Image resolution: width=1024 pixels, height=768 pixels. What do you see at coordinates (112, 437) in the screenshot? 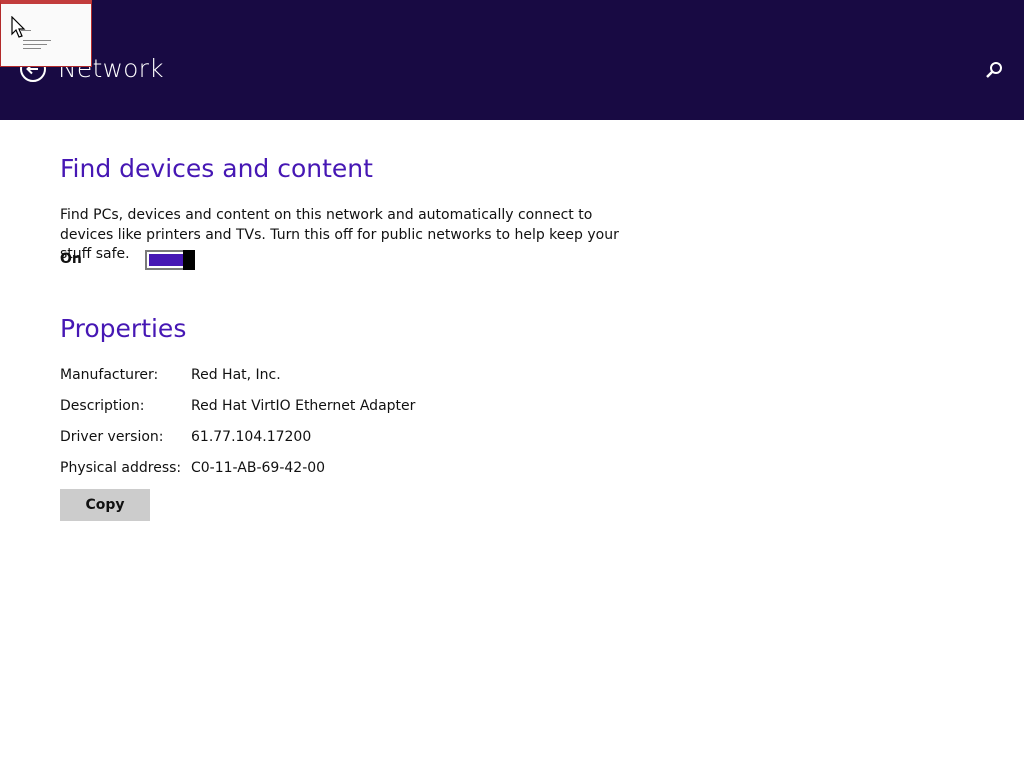
I see `property-key: Driver version:` at bounding box center [112, 437].